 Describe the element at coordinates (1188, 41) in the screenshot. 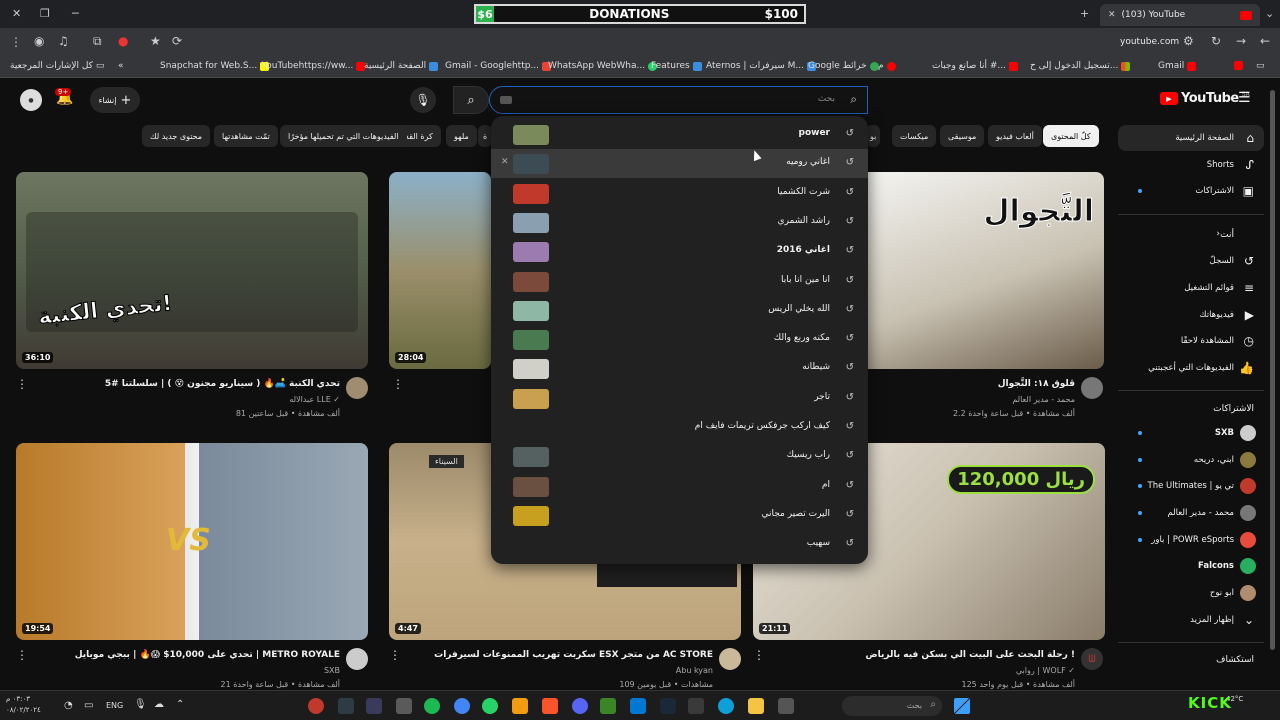

I see `site-settings-icon: ⚙` at that location.